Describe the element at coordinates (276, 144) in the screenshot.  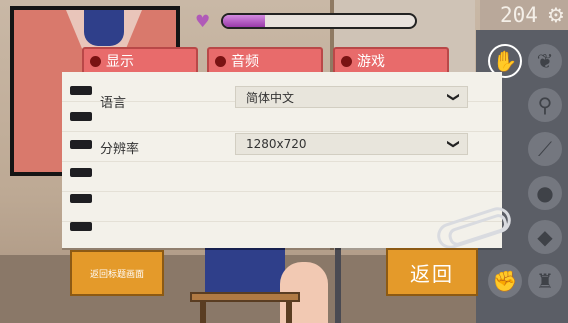
I see `resolution-value: 1280x720` at that location.